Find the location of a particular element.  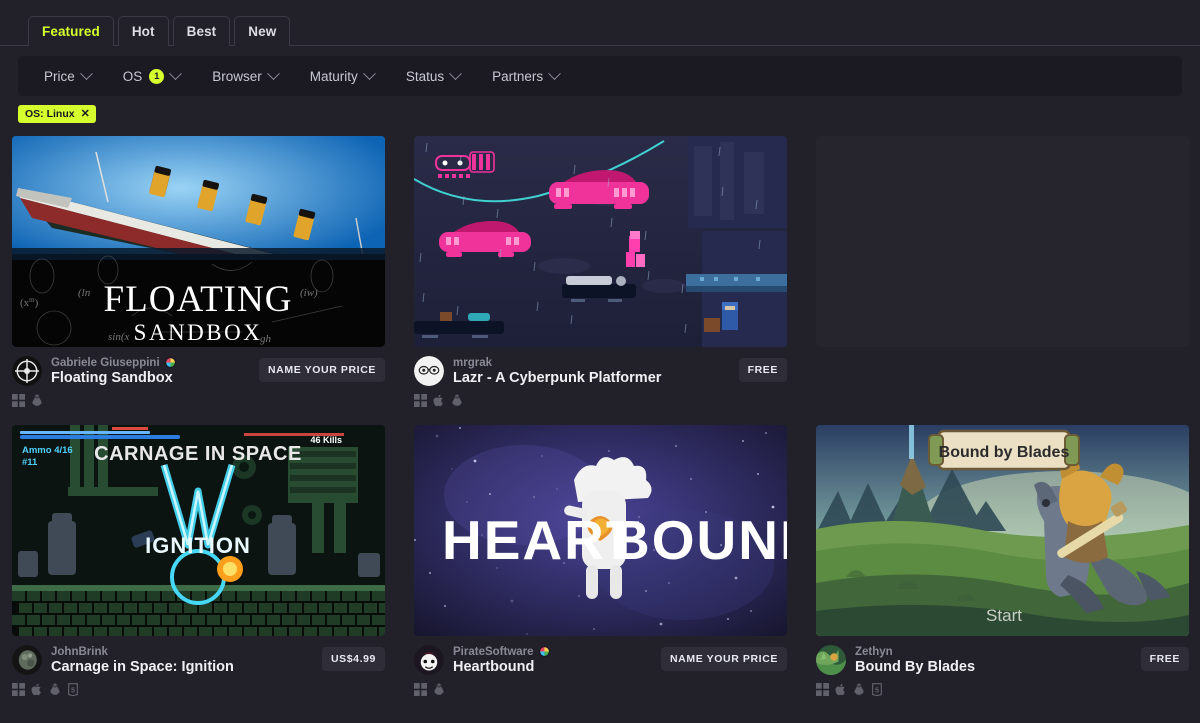

game-author: JohnBrink is located at coordinates (79, 652).